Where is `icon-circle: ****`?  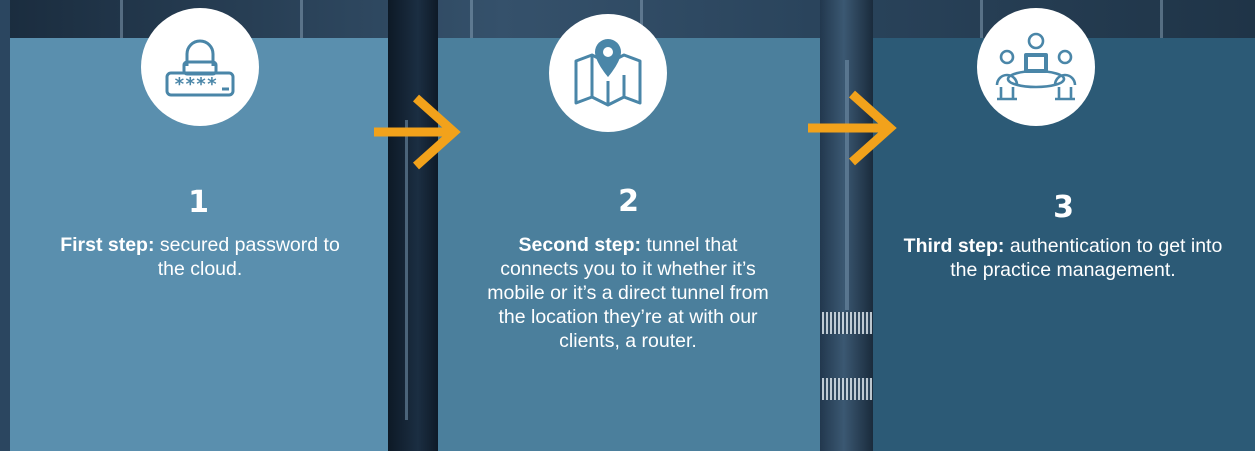 icon-circle: **** is located at coordinates (200, 67).